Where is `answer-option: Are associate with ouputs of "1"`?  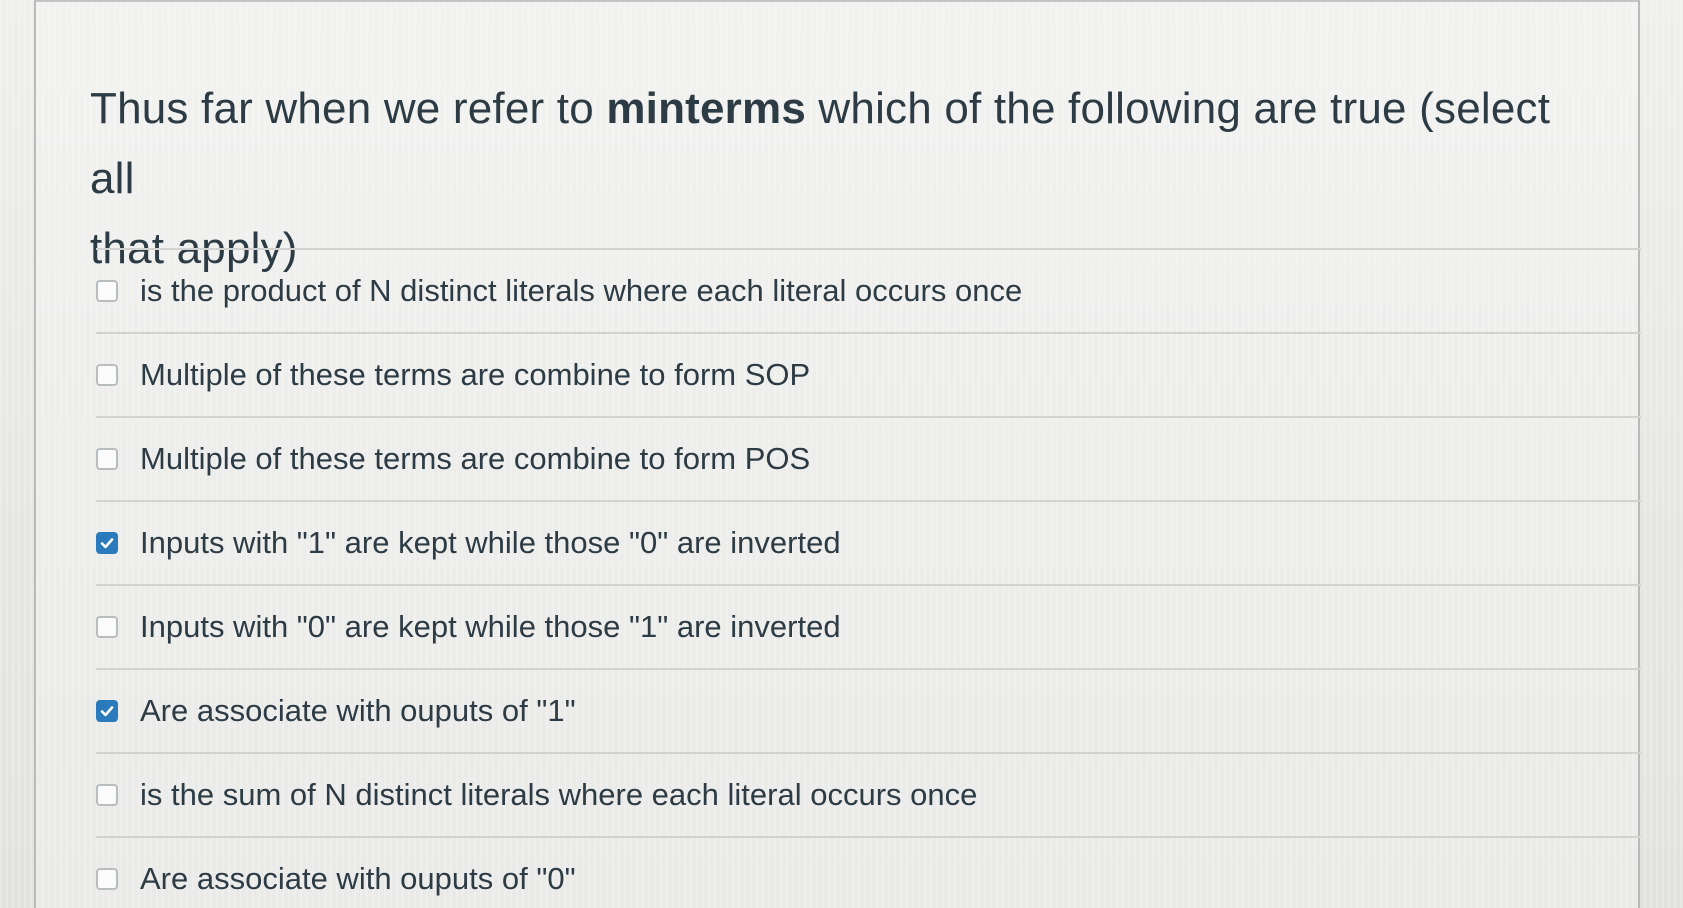
answer-option: Are associate with ouputs of "1" is located at coordinates (868, 710).